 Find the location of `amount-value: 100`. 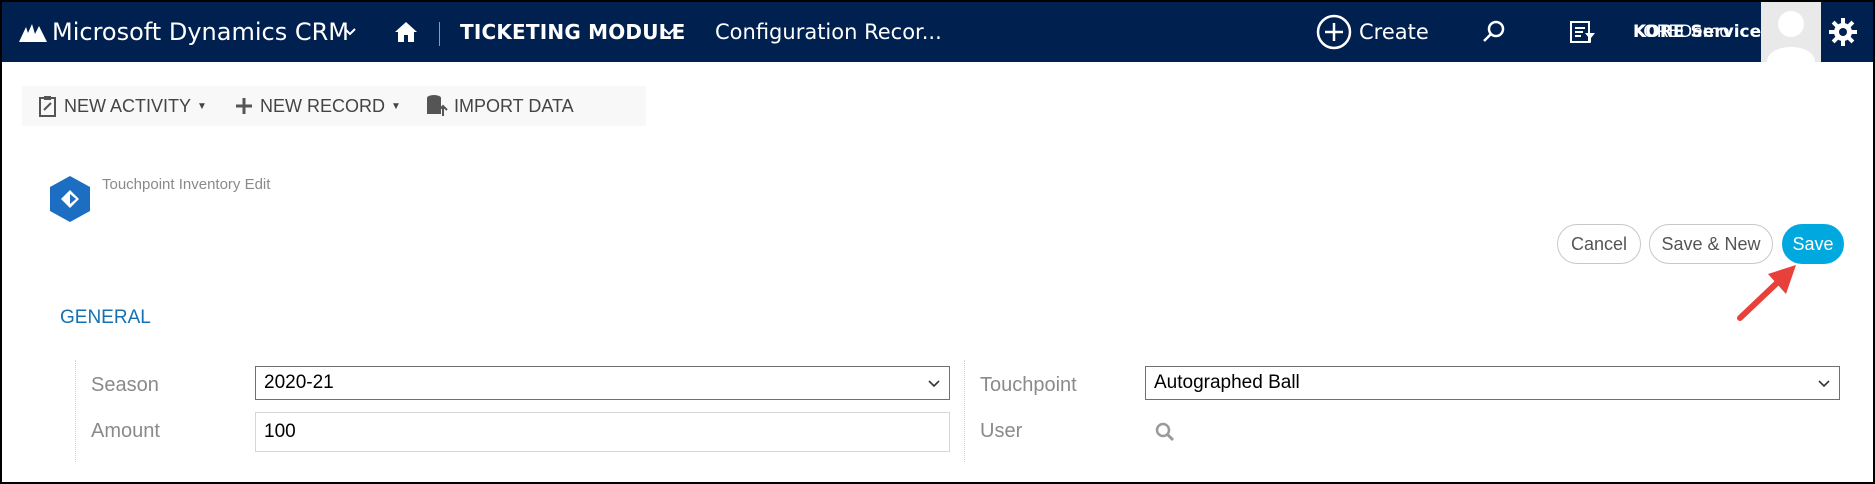

amount-value: 100 is located at coordinates (280, 431).